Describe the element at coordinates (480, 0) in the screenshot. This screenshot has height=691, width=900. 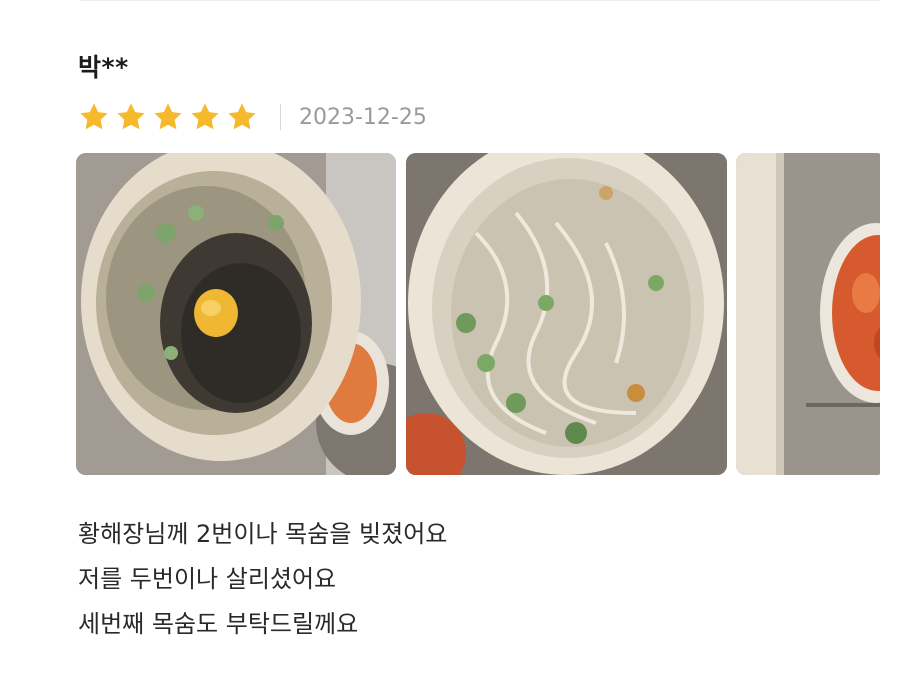
I see `separator-line` at that location.